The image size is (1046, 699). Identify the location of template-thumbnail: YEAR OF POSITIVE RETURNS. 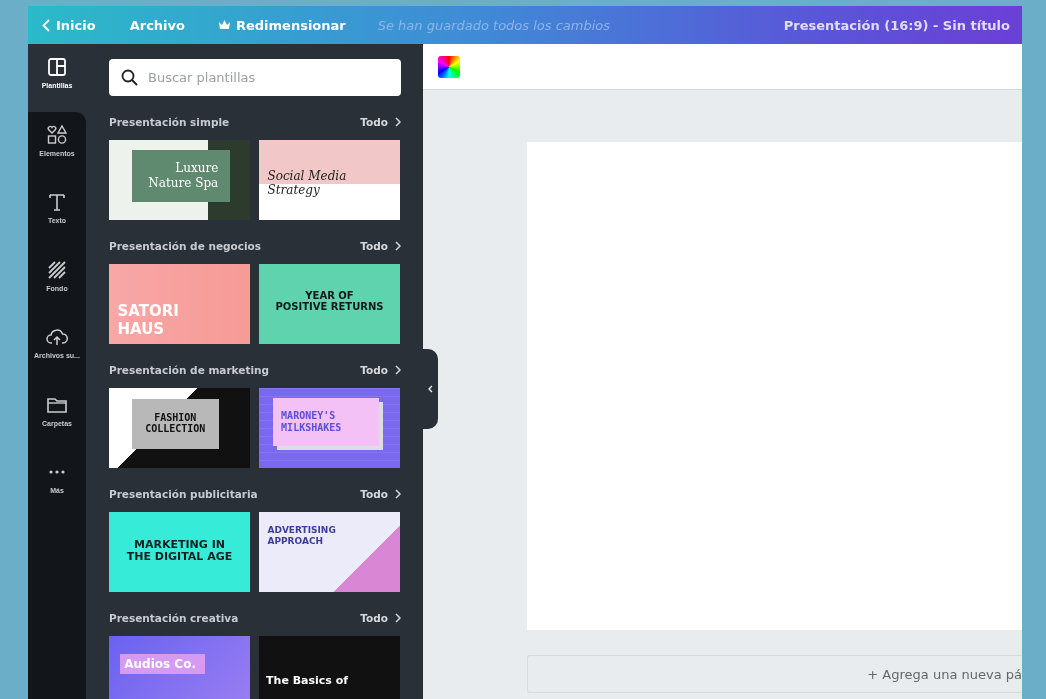
(329, 304).